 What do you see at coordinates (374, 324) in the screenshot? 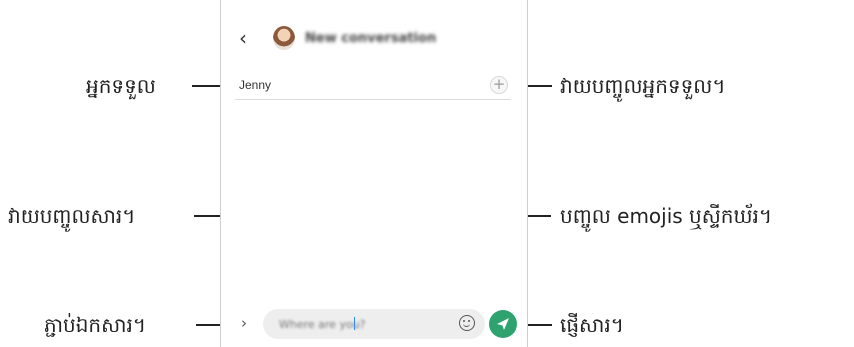
I see `message-input: Where are you?` at bounding box center [374, 324].